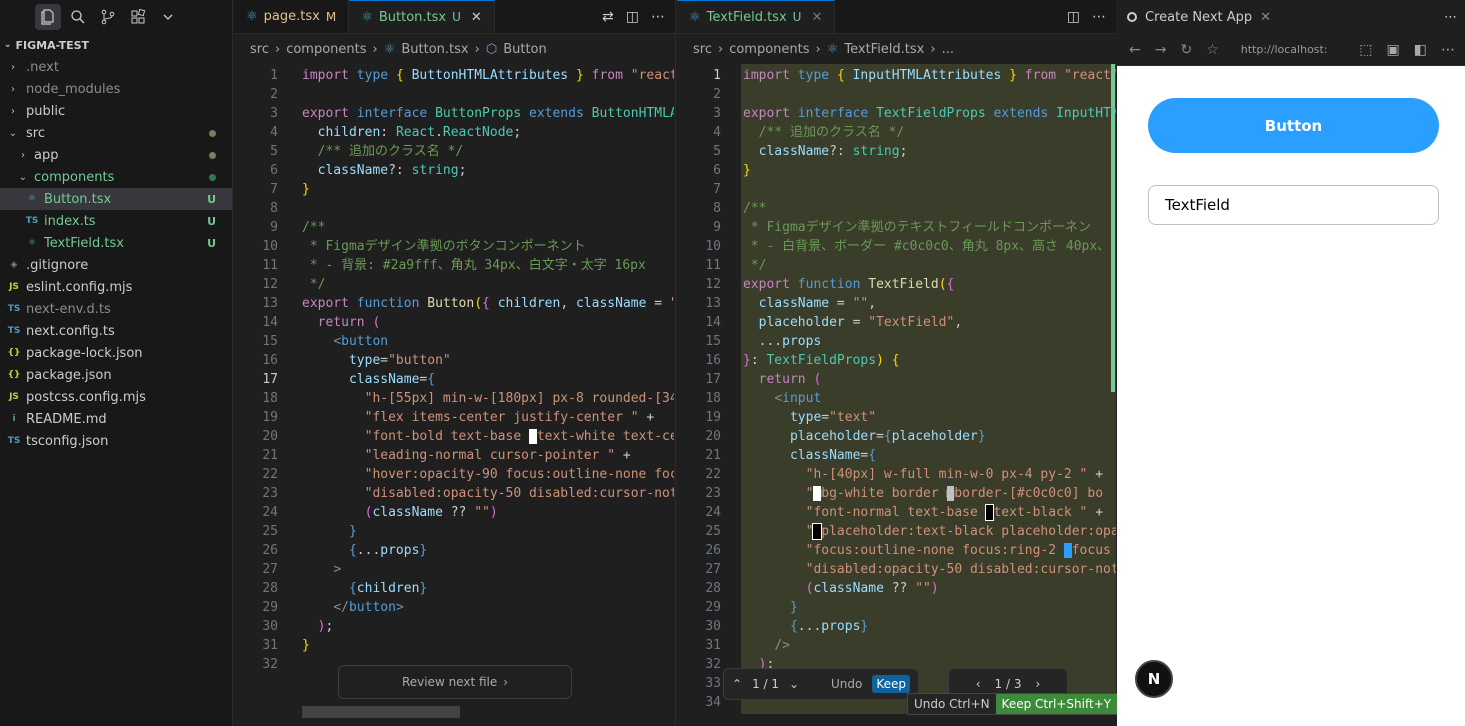 The image size is (1465, 726). What do you see at coordinates (1013, 704) in the screenshot?
I see `keyboard-shortcut-tooltip: Undo Ctrl+N Keep Ctrl+Shift+Y` at bounding box center [1013, 704].